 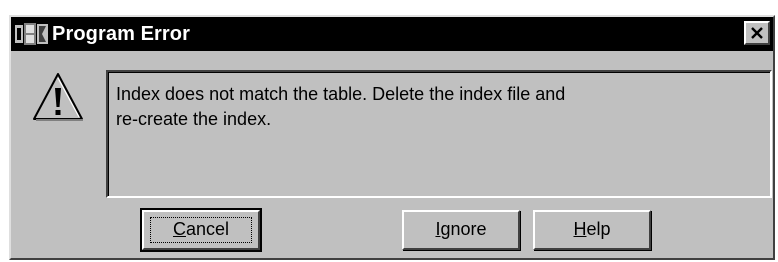 I want to click on title-bar: Program Error, so click(x=392, y=34).